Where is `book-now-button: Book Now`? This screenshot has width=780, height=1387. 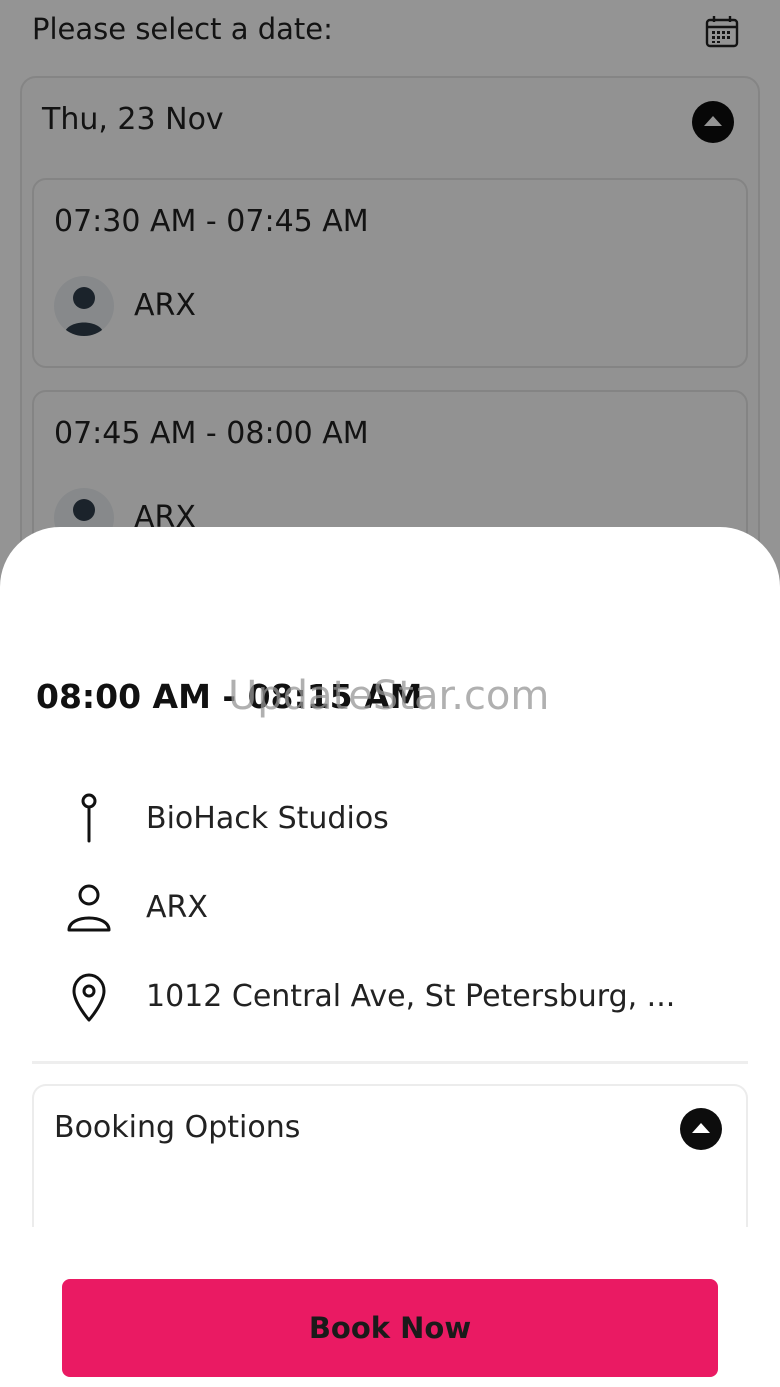
book-now-button: Book Now is located at coordinates (390, 1328).